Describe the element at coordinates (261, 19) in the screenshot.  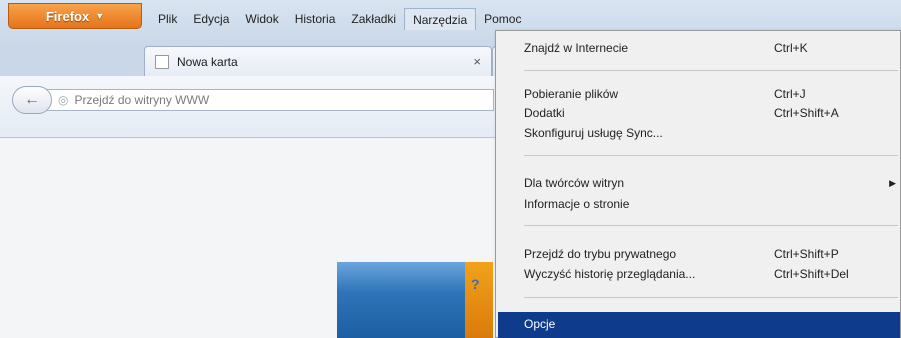
I see `menu-view: Widok` at that location.